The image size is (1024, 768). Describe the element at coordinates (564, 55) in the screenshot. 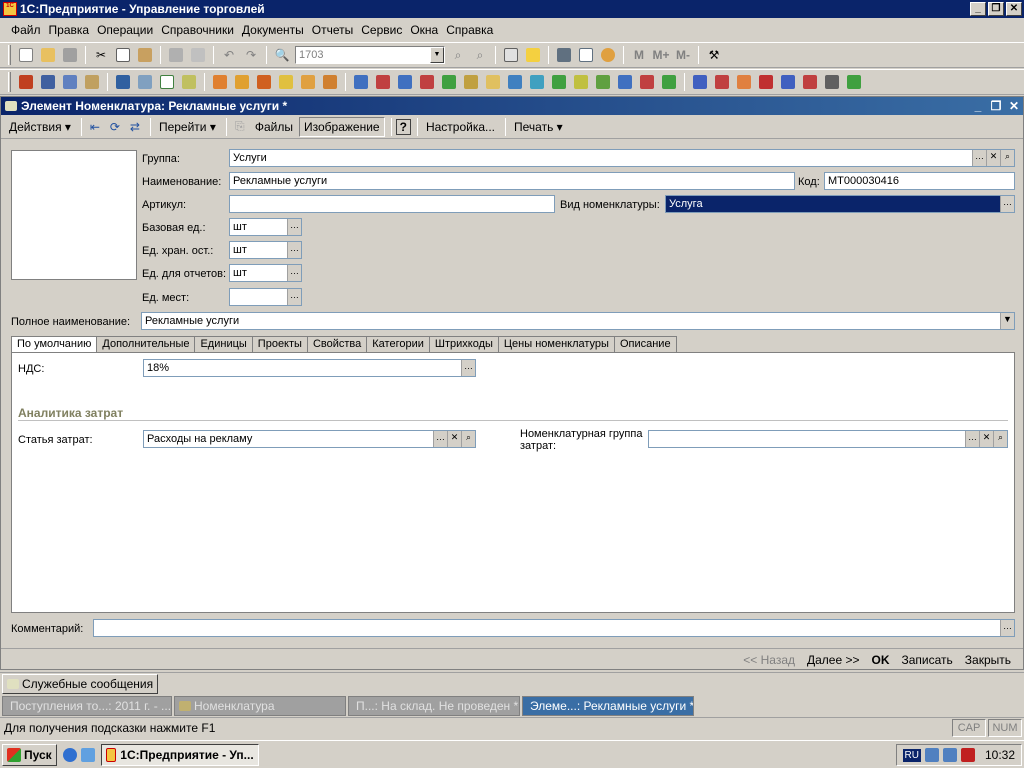

I see `calculator-icon` at that location.